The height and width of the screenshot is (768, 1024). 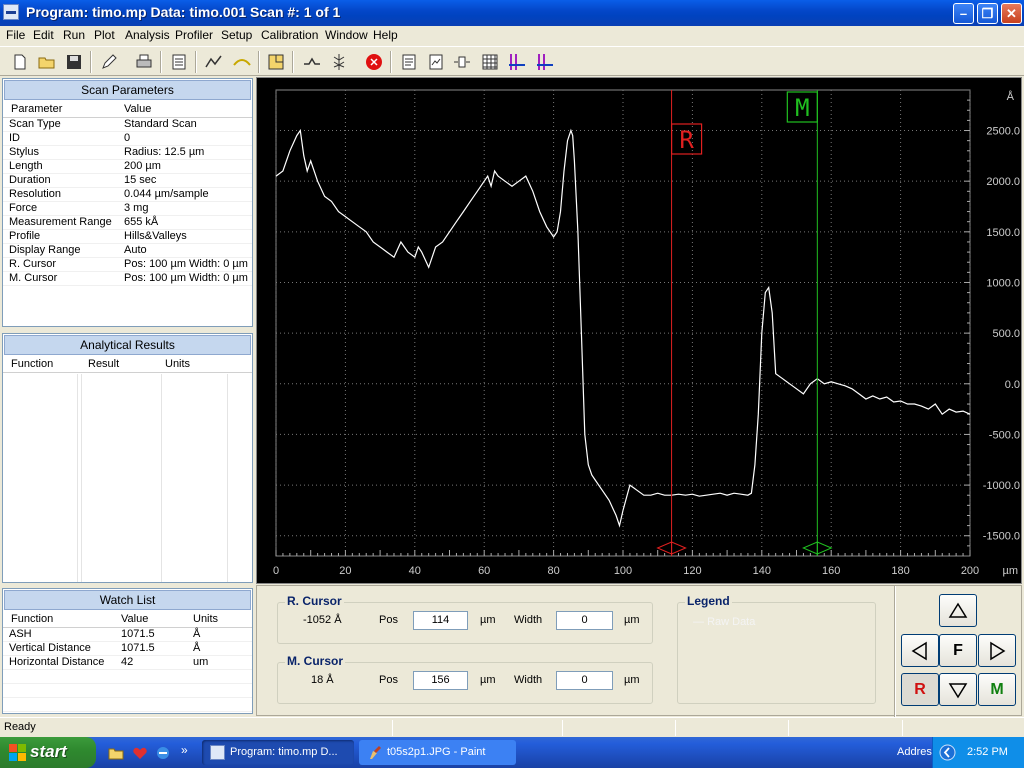 I want to click on level-icon, so click(x=242, y=62).